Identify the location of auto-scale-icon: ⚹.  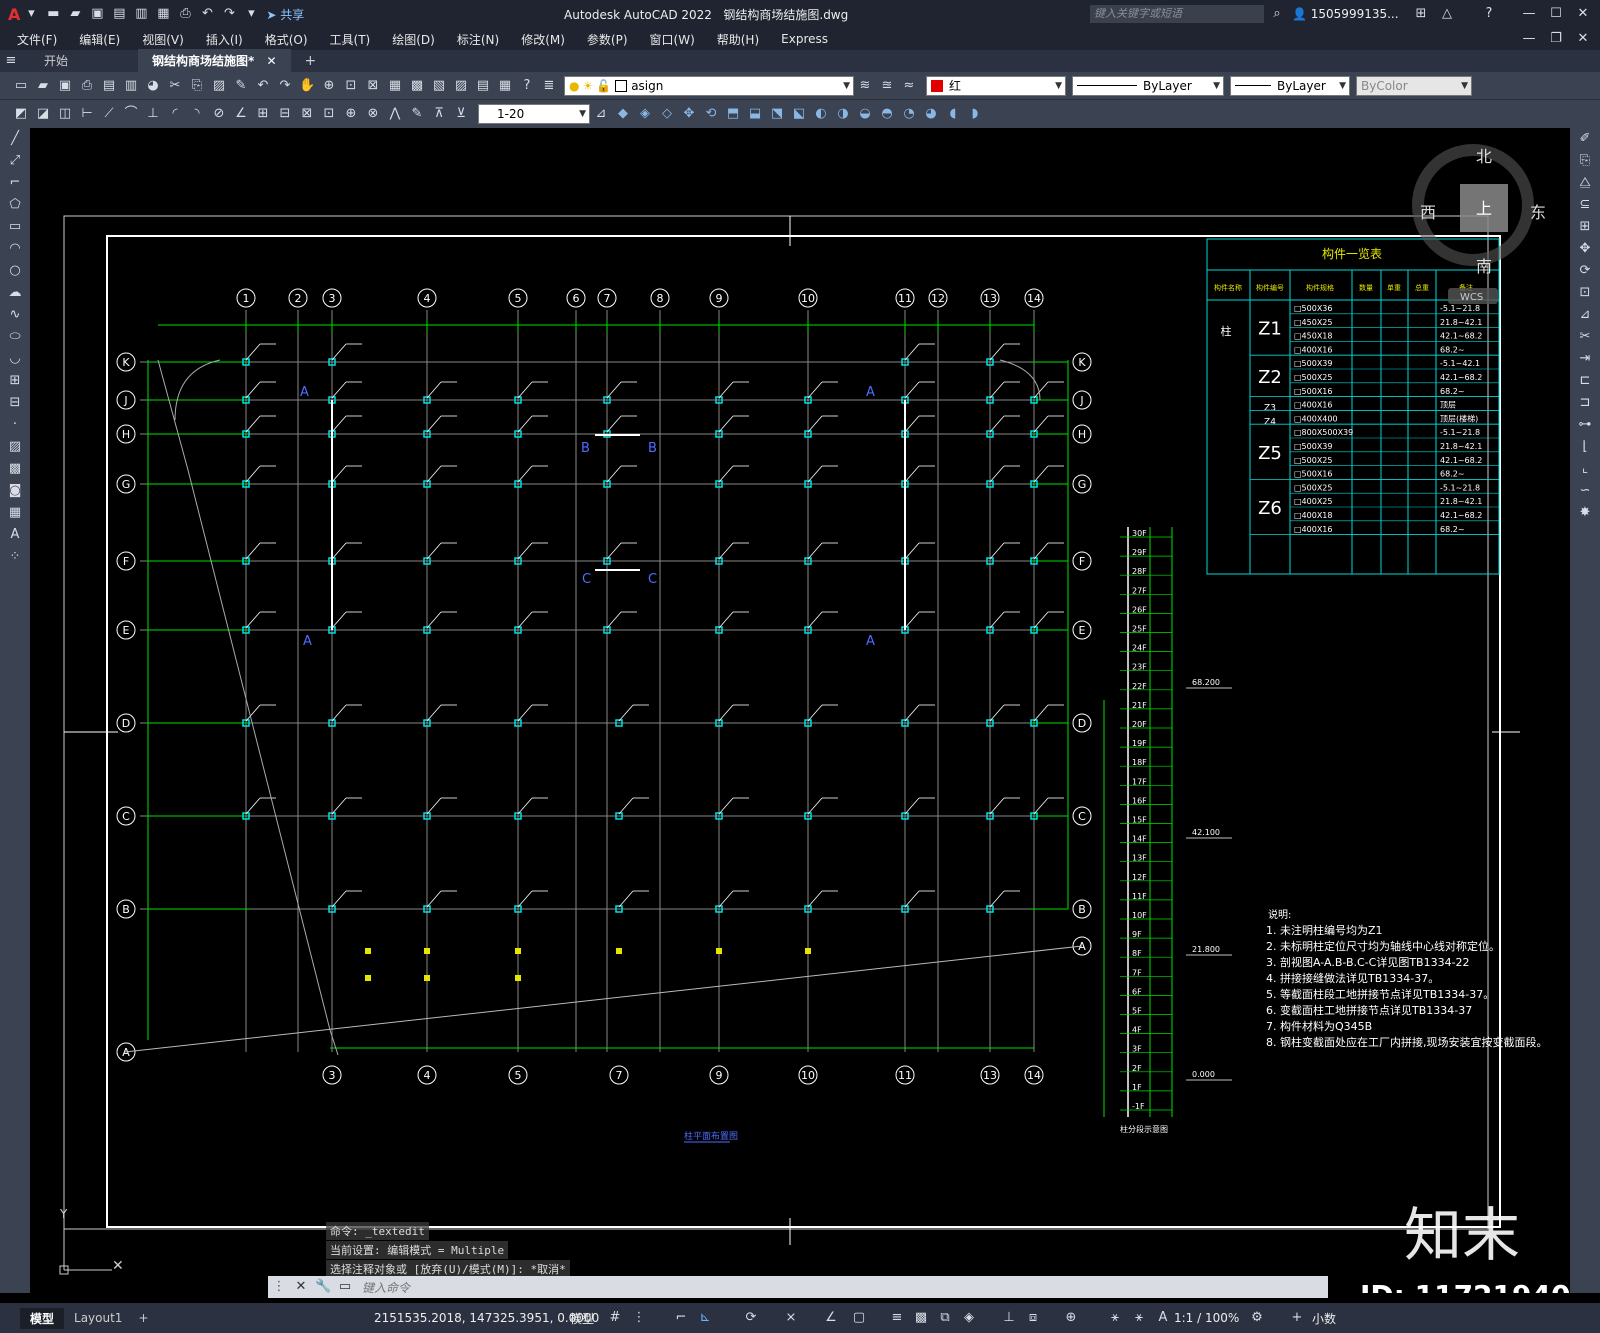
(1139, 1318).